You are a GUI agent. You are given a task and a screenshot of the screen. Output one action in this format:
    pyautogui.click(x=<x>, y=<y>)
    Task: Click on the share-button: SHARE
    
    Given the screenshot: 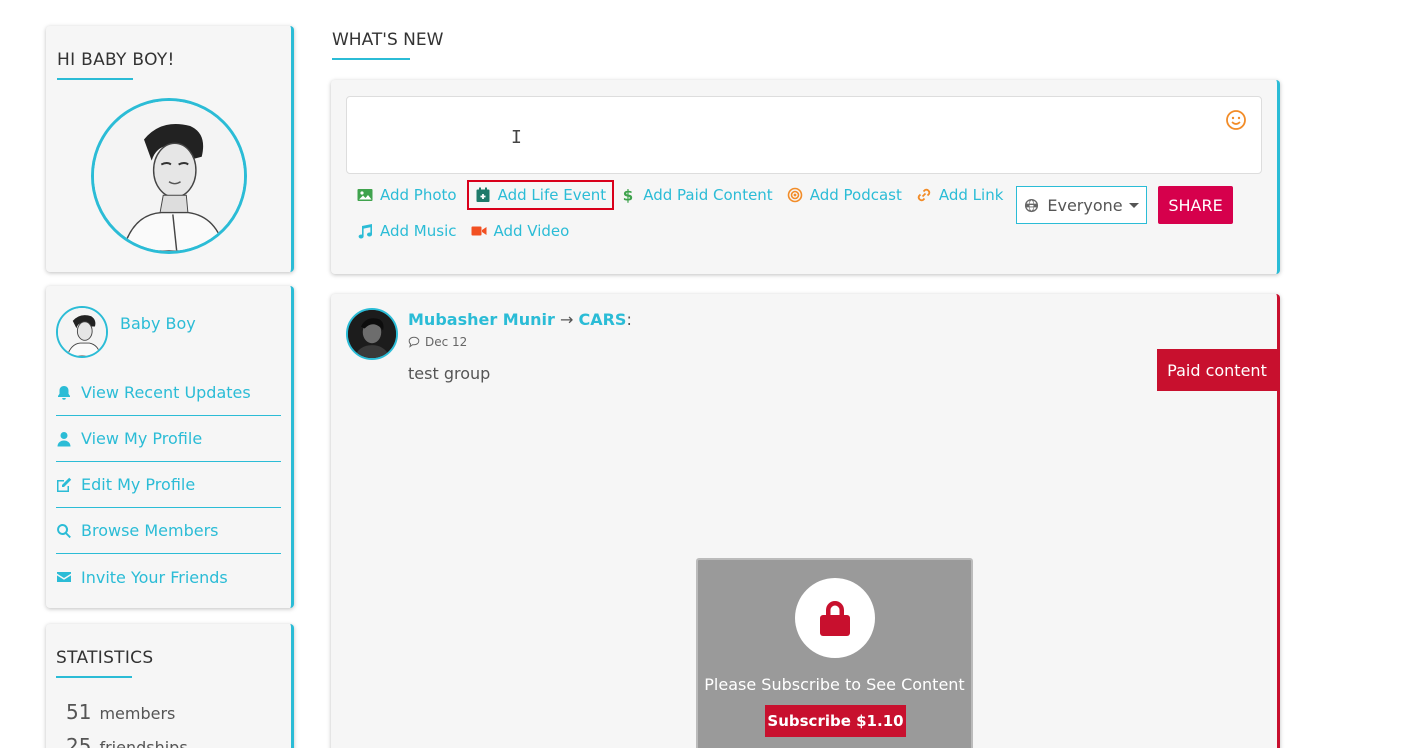 What is the action you would take?
    pyautogui.click(x=1195, y=205)
    